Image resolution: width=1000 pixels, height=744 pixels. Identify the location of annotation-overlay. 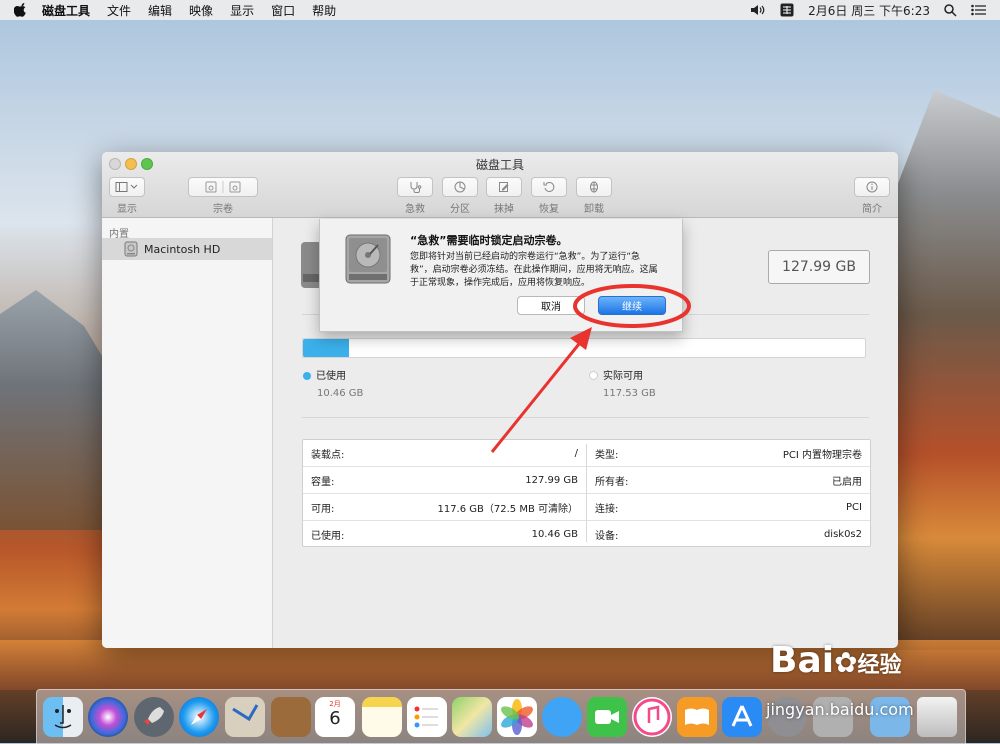
(590, 368).